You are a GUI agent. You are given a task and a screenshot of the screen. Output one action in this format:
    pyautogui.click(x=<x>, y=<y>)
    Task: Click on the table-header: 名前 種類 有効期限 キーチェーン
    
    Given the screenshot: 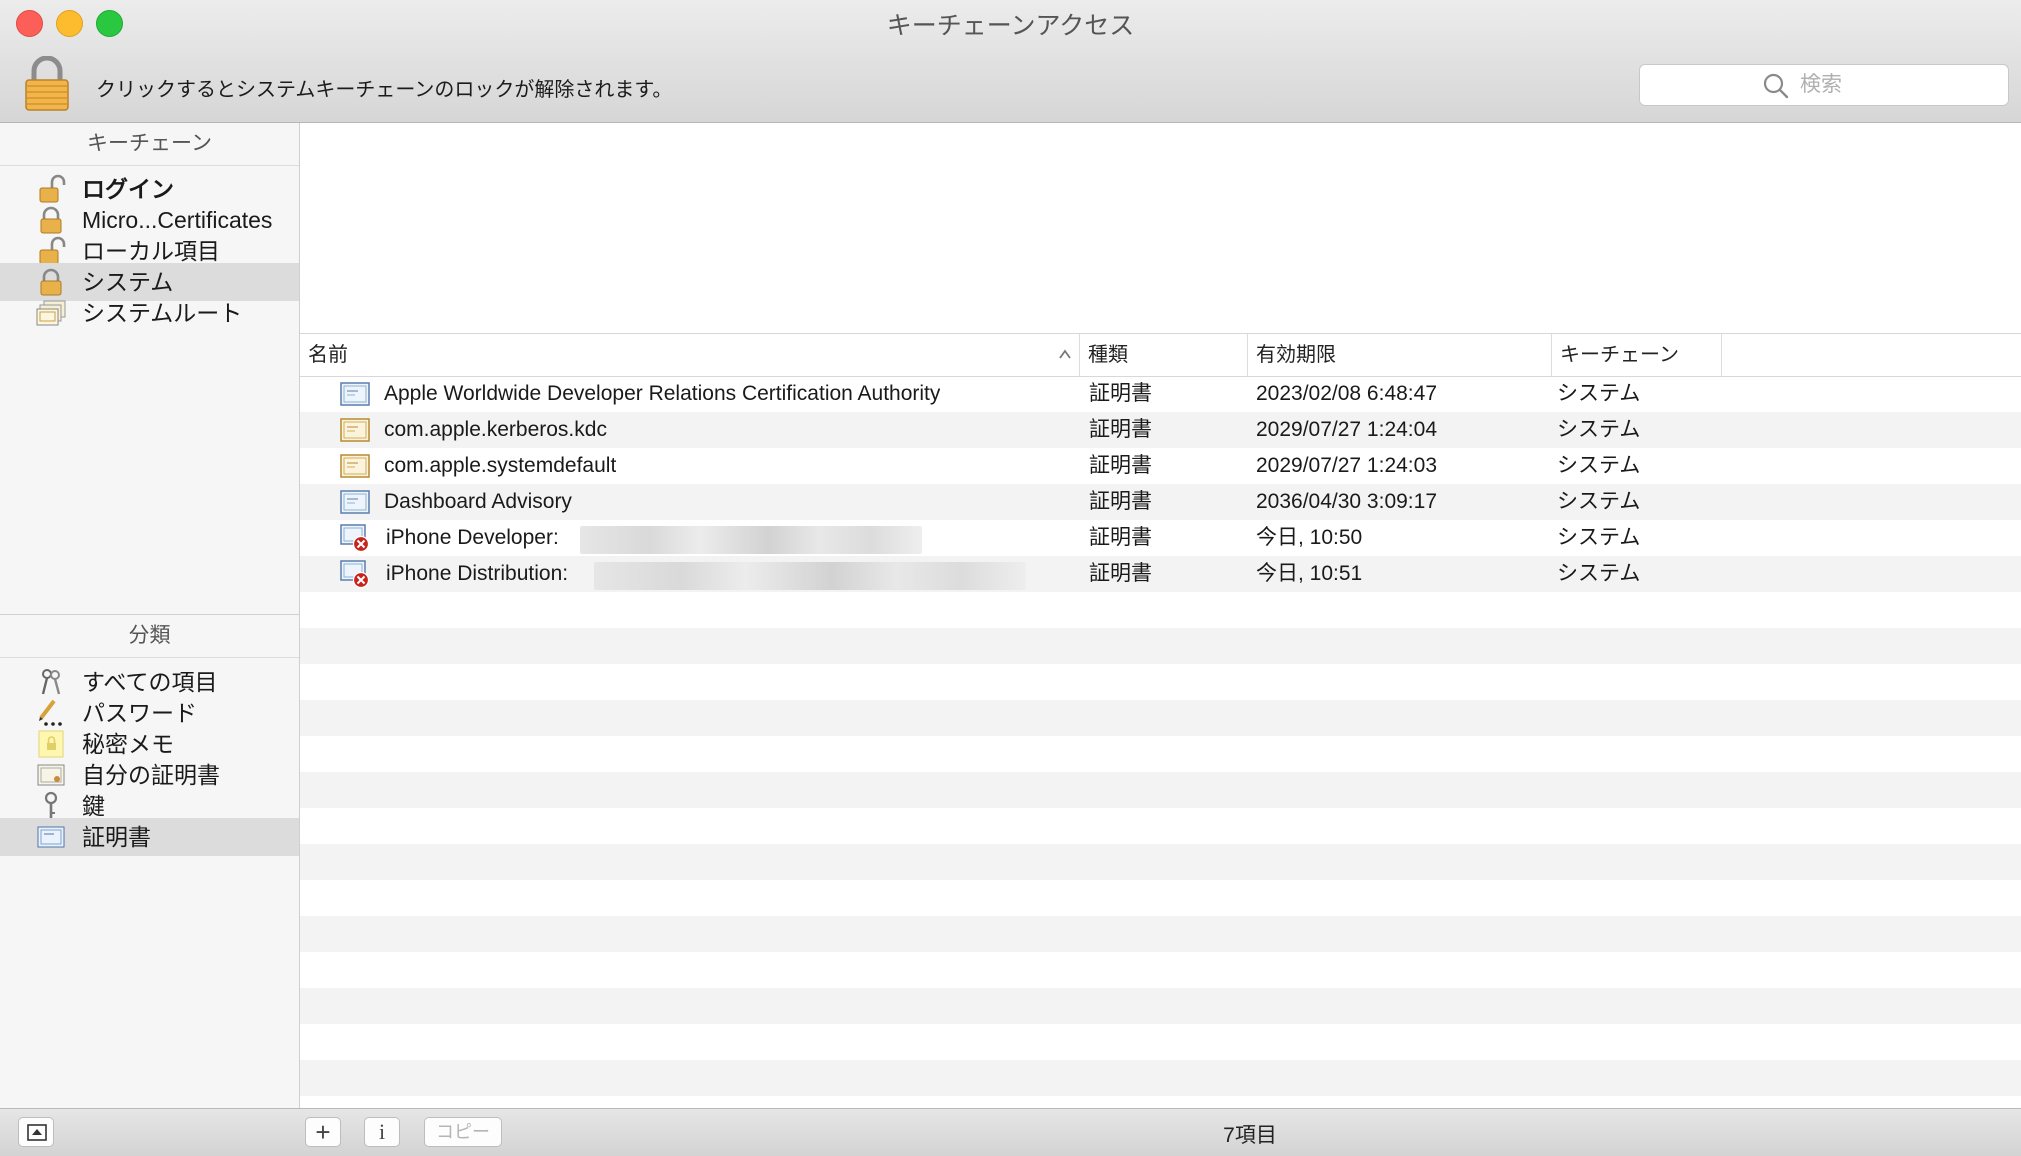 What is the action you would take?
    pyautogui.click(x=1160, y=355)
    